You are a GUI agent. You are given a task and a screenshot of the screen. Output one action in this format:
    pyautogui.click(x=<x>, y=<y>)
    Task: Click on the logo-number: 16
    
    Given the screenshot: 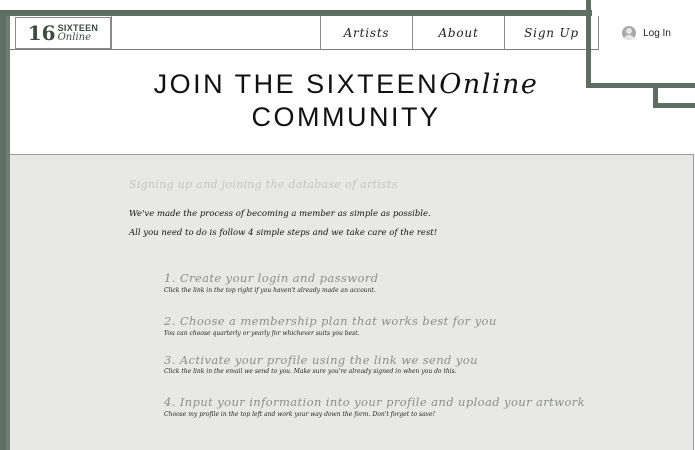 What is the action you would take?
    pyautogui.click(x=41, y=33)
    